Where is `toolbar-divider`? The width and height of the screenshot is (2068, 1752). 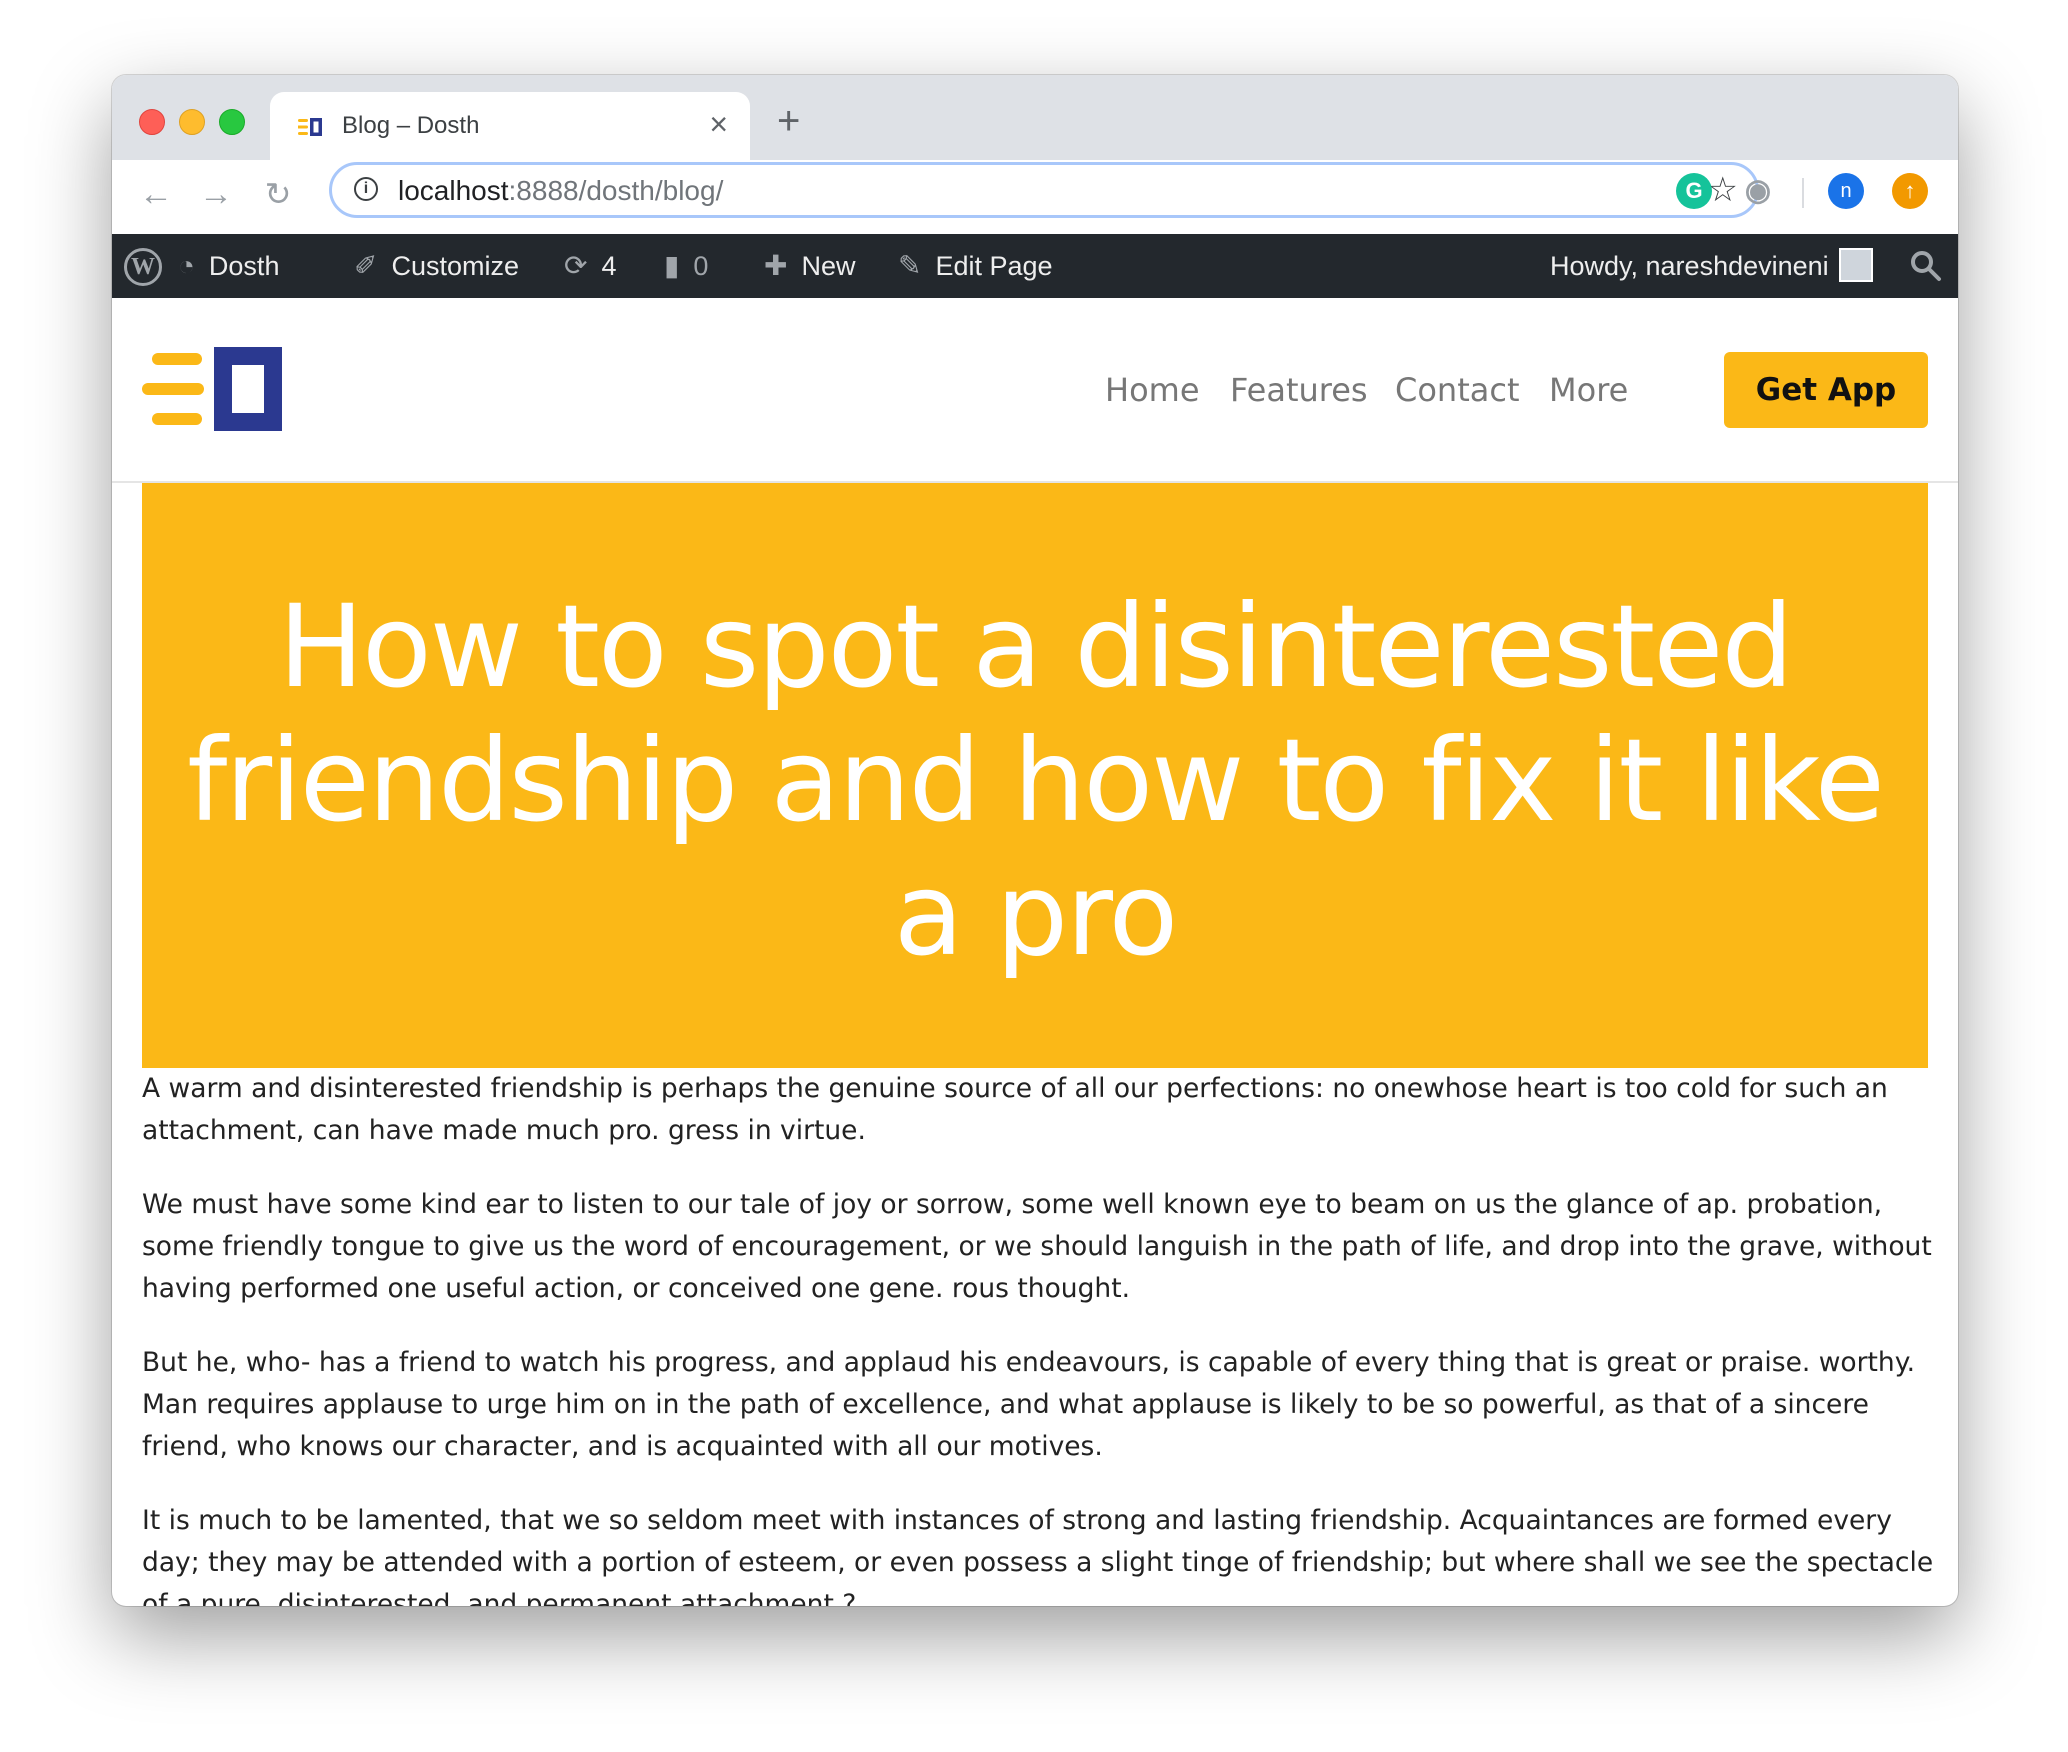
toolbar-divider is located at coordinates (1803, 193).